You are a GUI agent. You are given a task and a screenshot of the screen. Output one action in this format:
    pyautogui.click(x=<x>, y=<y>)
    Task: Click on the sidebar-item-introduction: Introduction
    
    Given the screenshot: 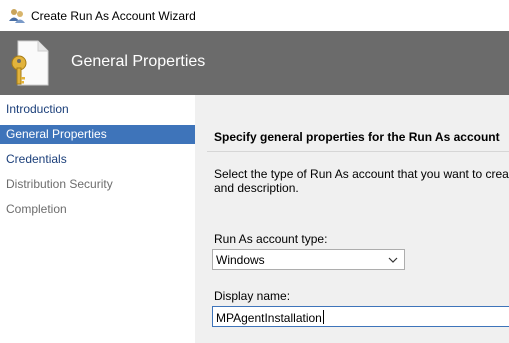 What is the action you would take?
    pyautogui.click(x=97, y=109)
    